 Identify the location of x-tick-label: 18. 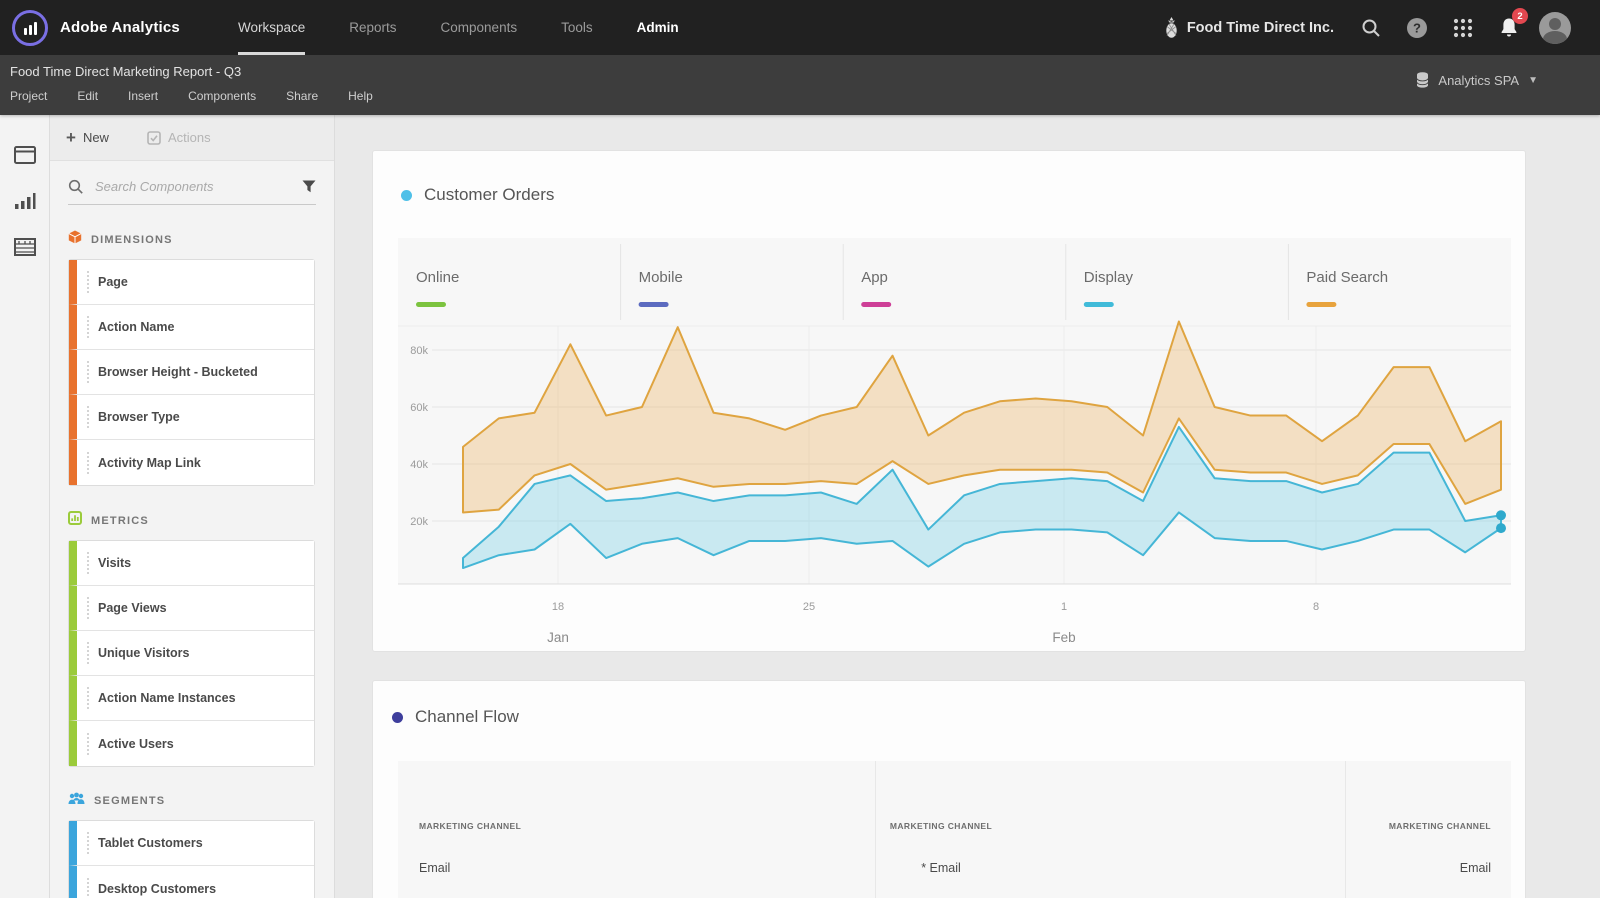
(558, 607).